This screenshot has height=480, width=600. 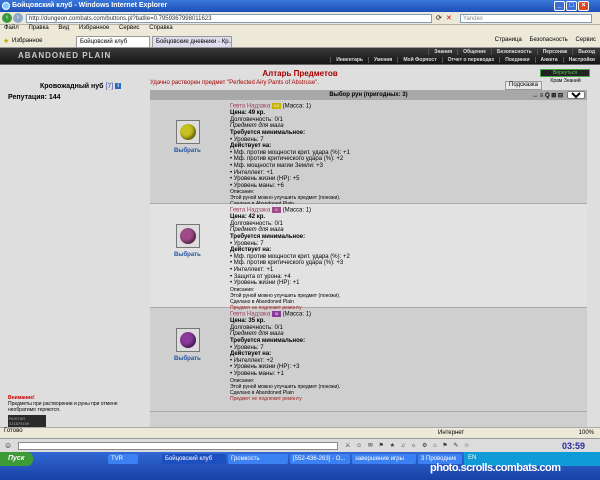 I want to click on game-toolbar-icons: ⚔ ☺ ✉ ⚑ ★ ♫ ☼ ⚙ ⌂ ⚑ ✎ ☆, so click(x=408, y=445).